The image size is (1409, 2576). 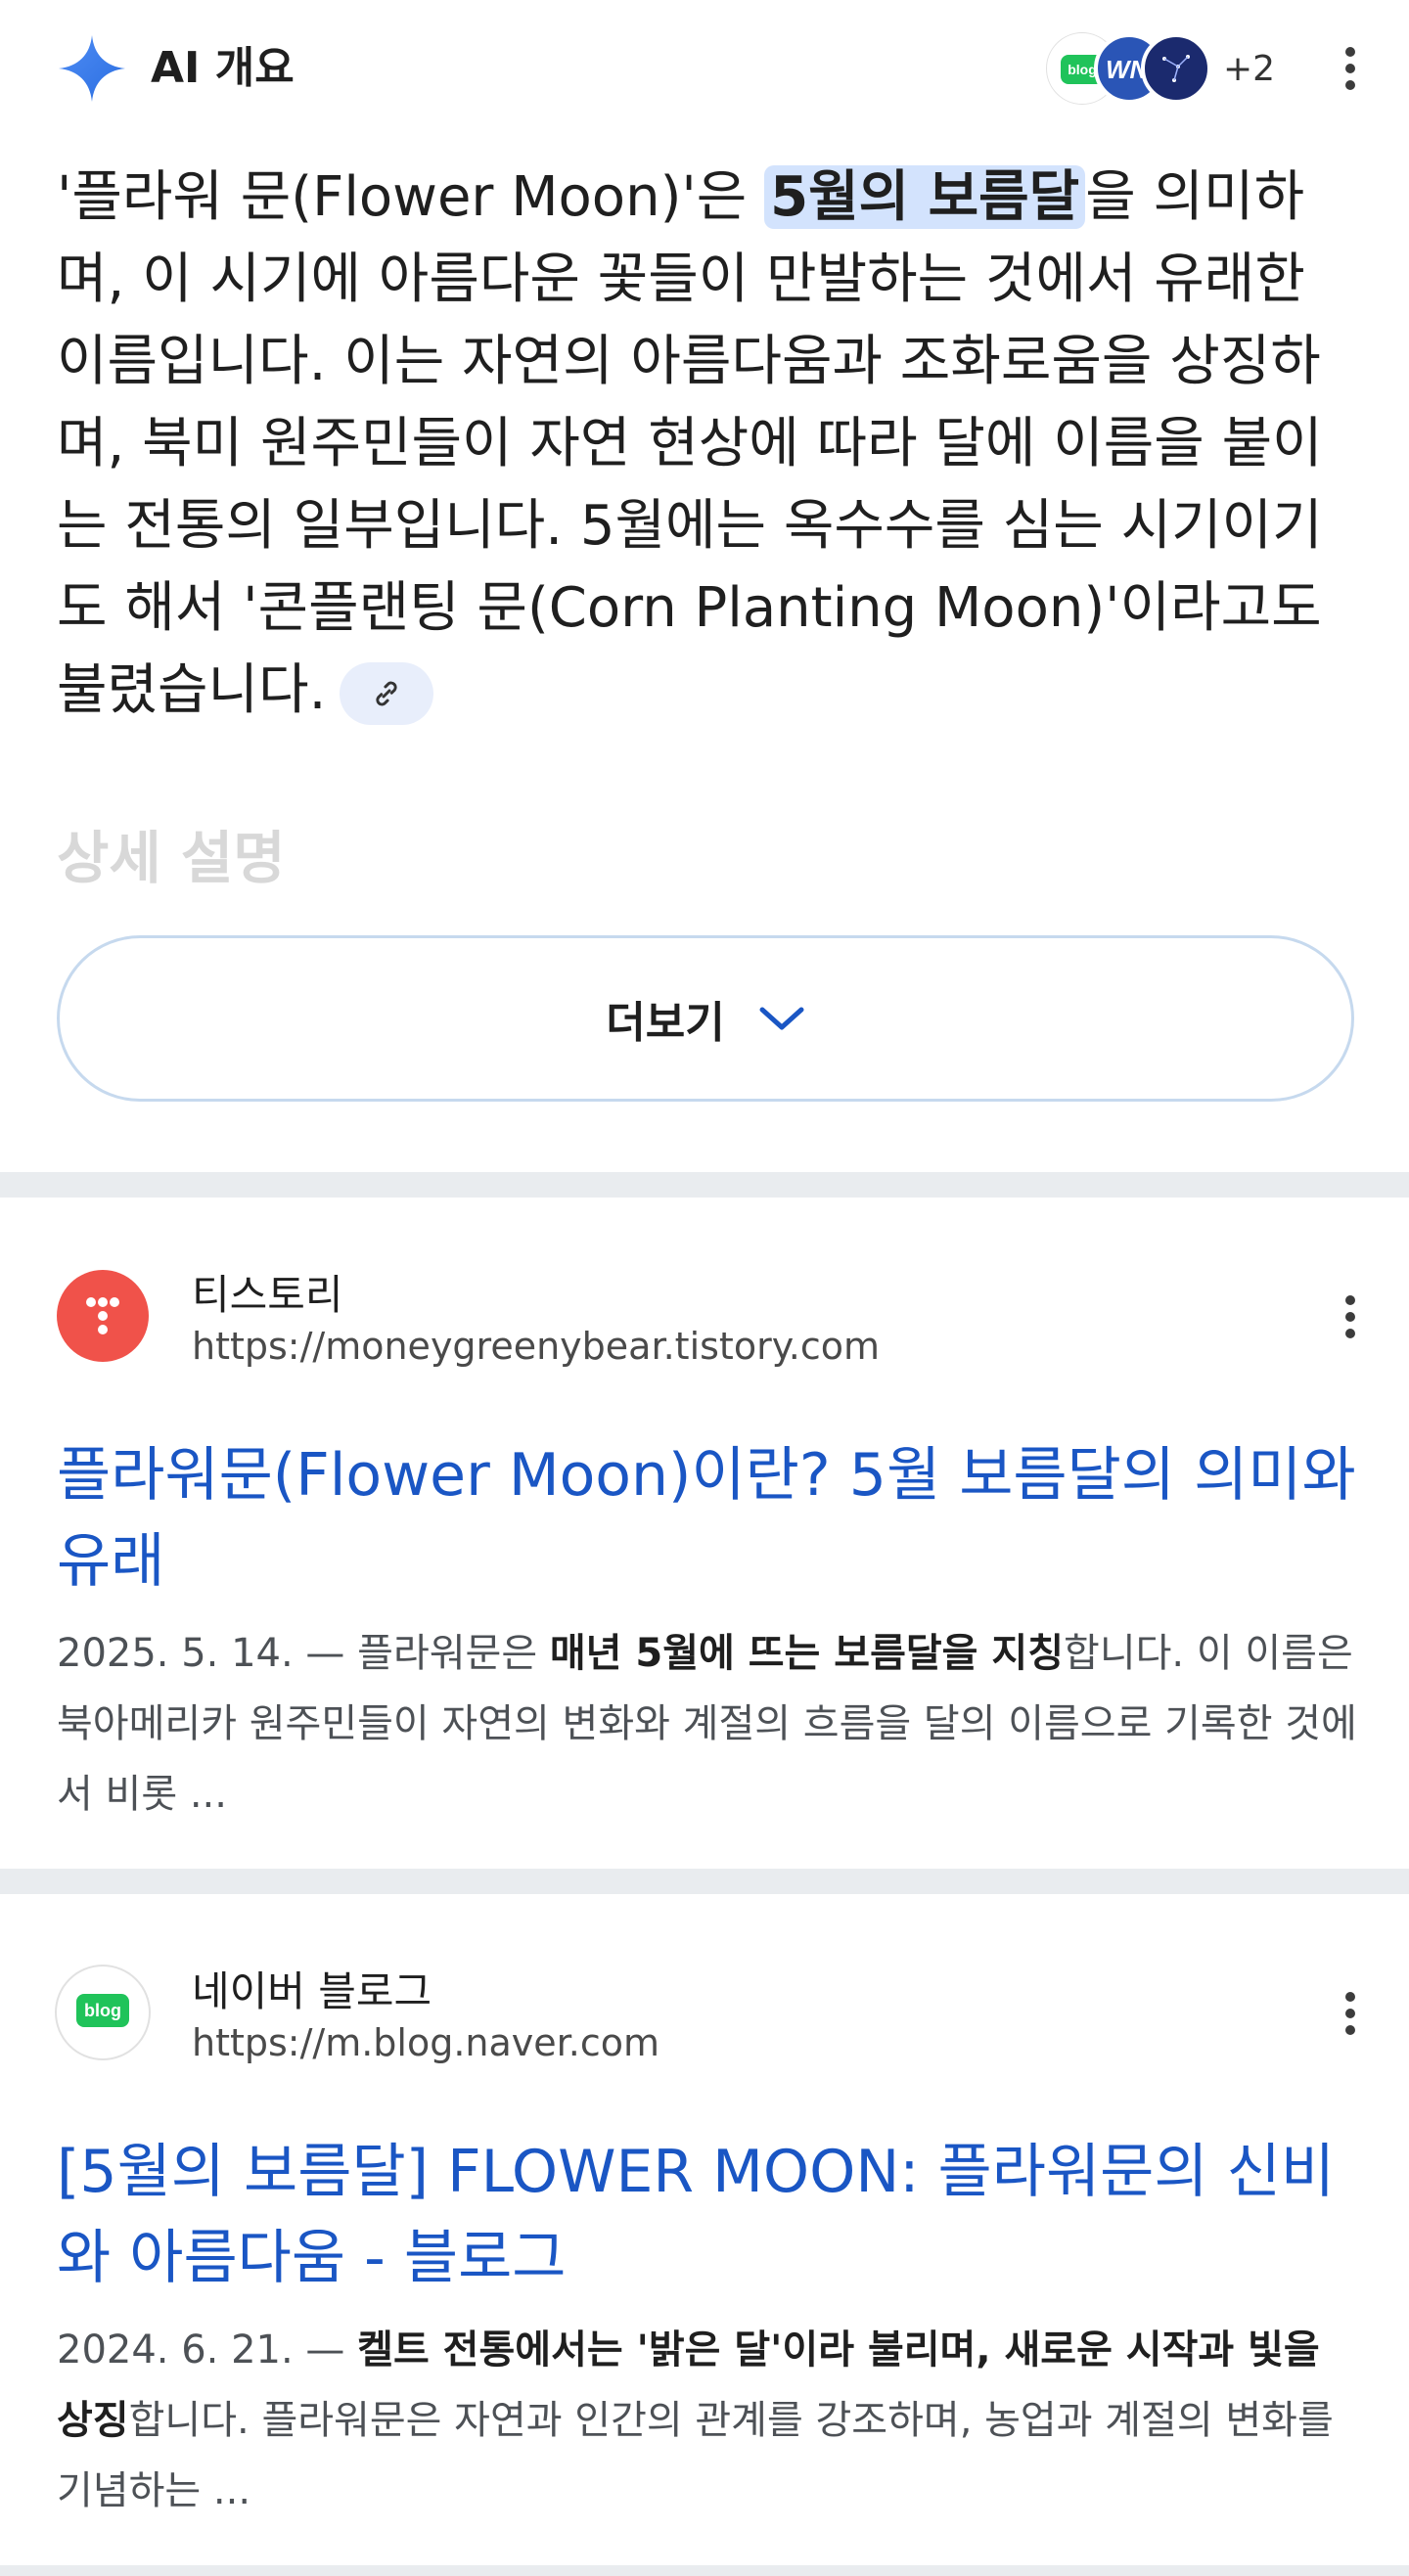 What do you see at coordinates (411, 197) in the screenshot?
I see `ai-text-before: '플라워 문(Flower Moon)'은` at bounding box center [411, 197].